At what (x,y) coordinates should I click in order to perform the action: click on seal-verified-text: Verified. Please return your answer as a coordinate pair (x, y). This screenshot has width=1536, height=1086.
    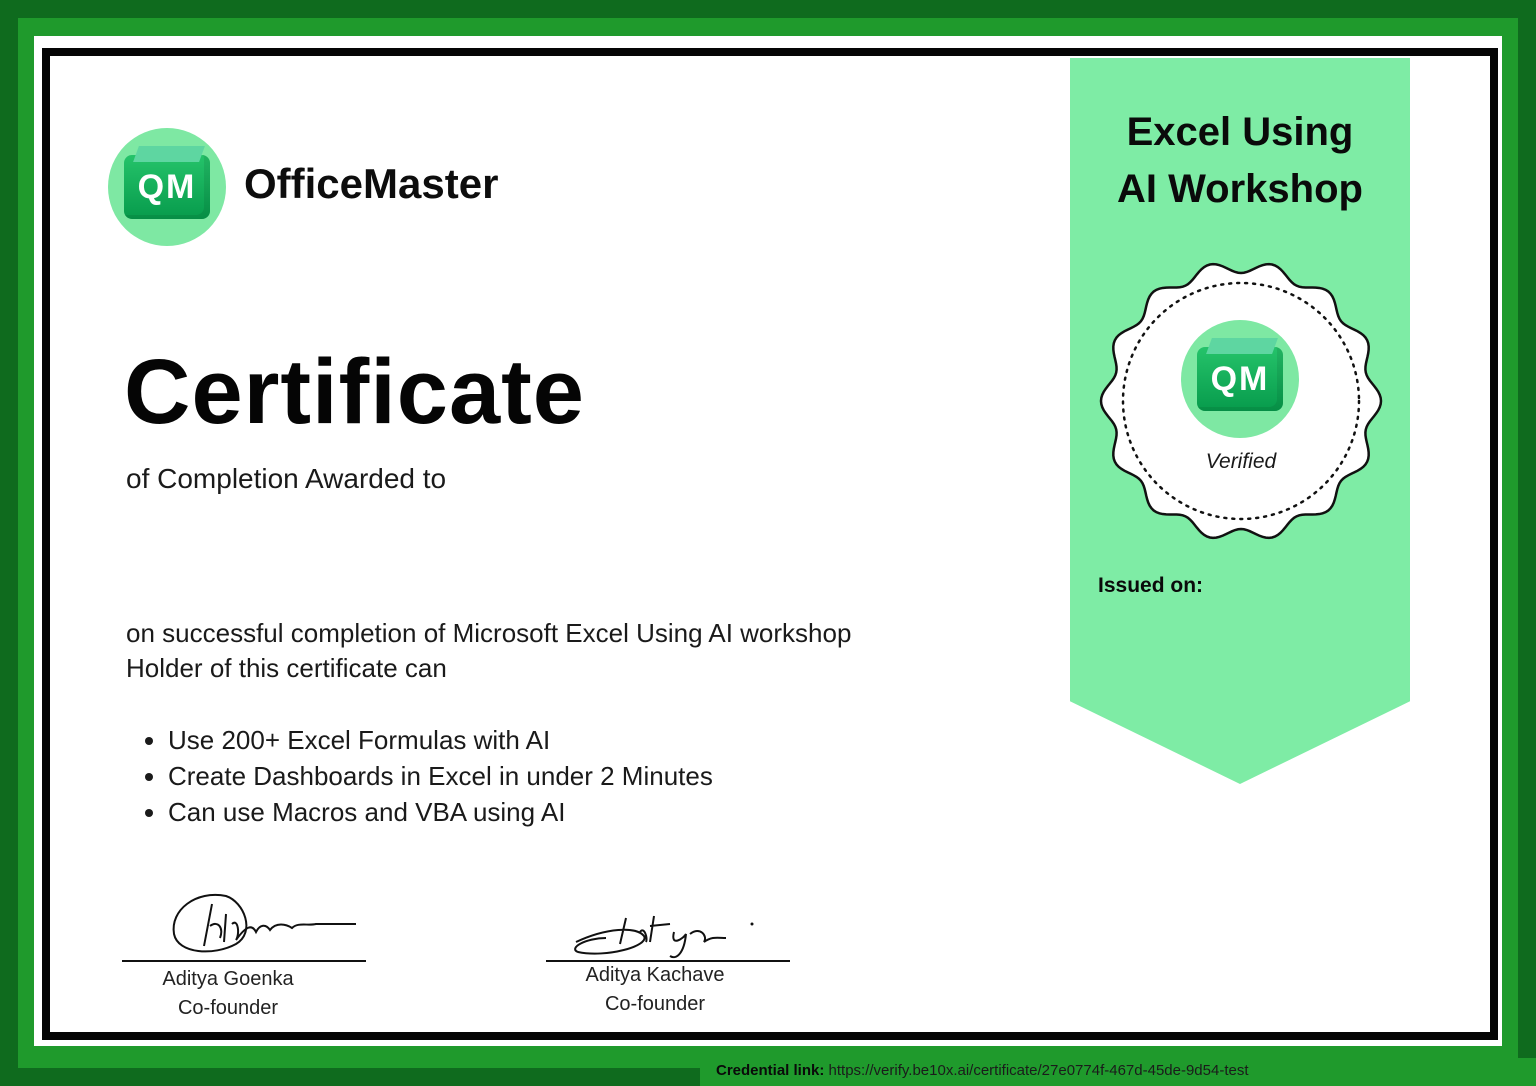
    Looking at the image, I should click on (1241, 461).